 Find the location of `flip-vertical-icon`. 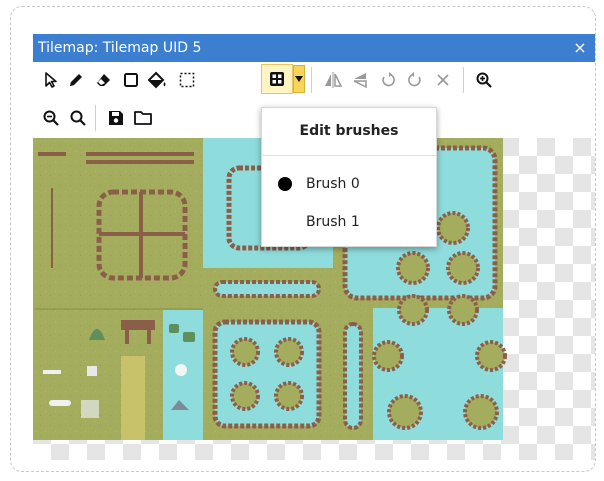

flip-vertical-icon is located at coordinates (360, 80).